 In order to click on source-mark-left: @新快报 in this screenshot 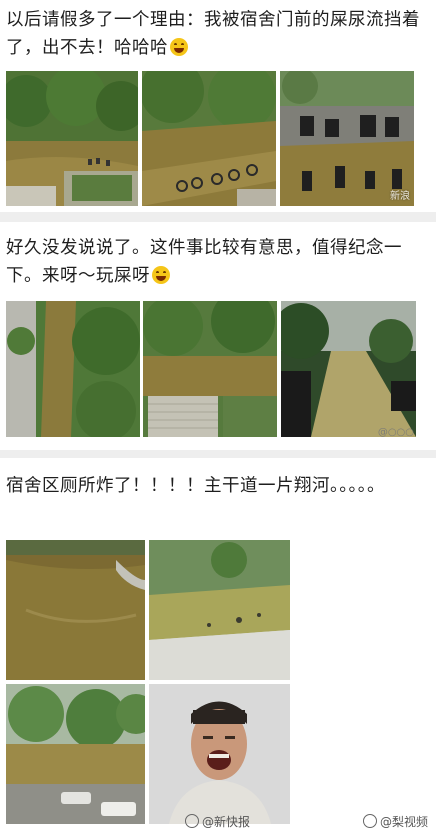, I will do `click(217, 821)`.